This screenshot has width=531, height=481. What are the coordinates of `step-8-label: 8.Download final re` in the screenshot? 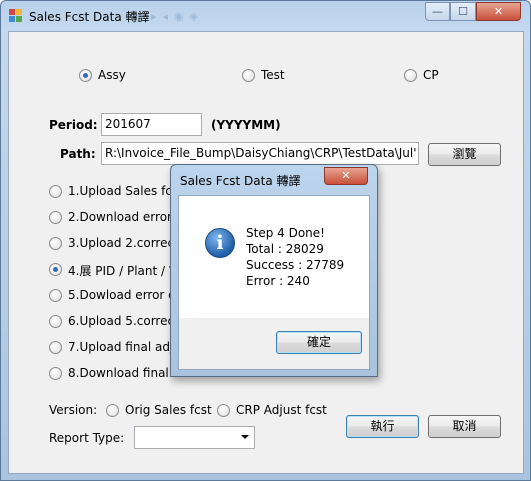 It's located at (126, 373).